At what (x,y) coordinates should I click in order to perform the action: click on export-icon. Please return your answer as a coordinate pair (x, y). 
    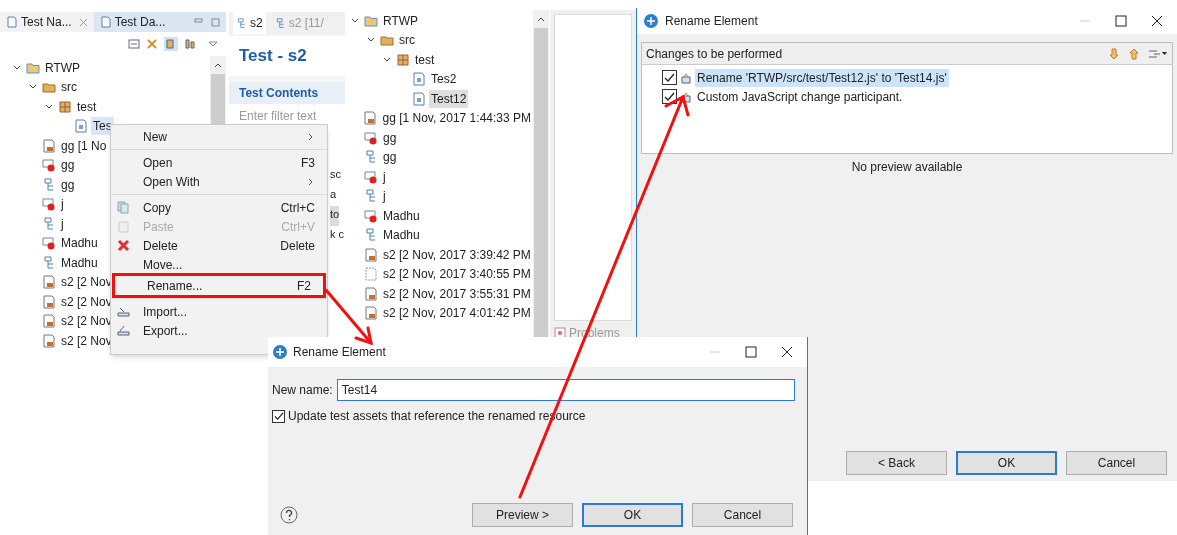
    Looking at the image, I should click on (123, 330).